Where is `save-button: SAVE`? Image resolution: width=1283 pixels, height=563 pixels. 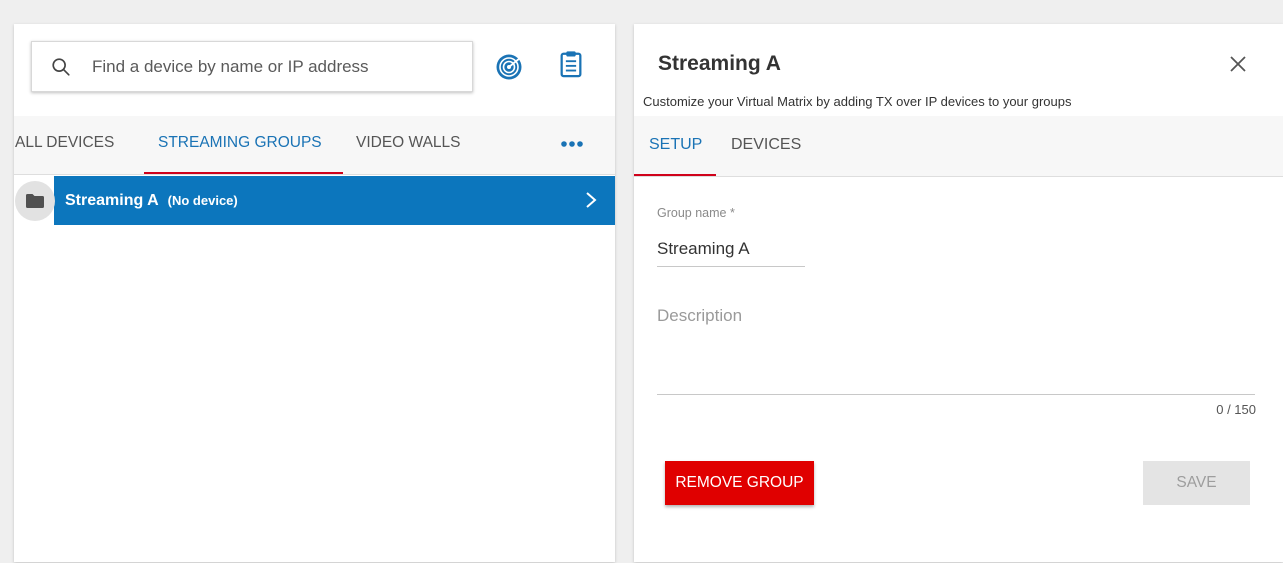
save-button: SAVE is located at coordinates (1196, 483).